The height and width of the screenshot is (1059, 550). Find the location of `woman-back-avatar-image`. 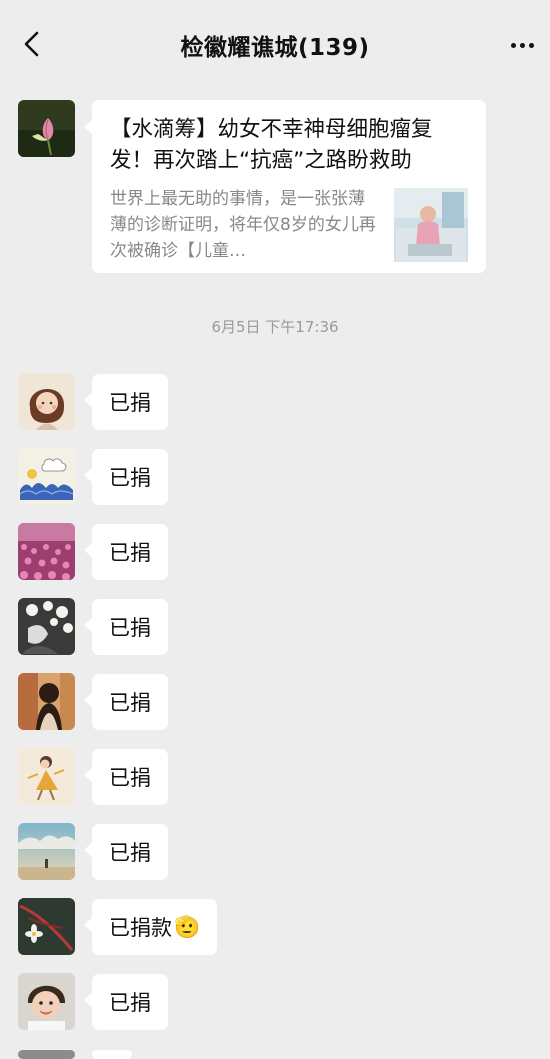

woman-back-avatar-image is located at coordinates (46, 701).